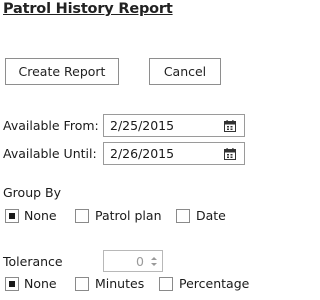 The image size is (320, 300). I want to click on tolerance-minutes-checkbox, so click(82, 284).